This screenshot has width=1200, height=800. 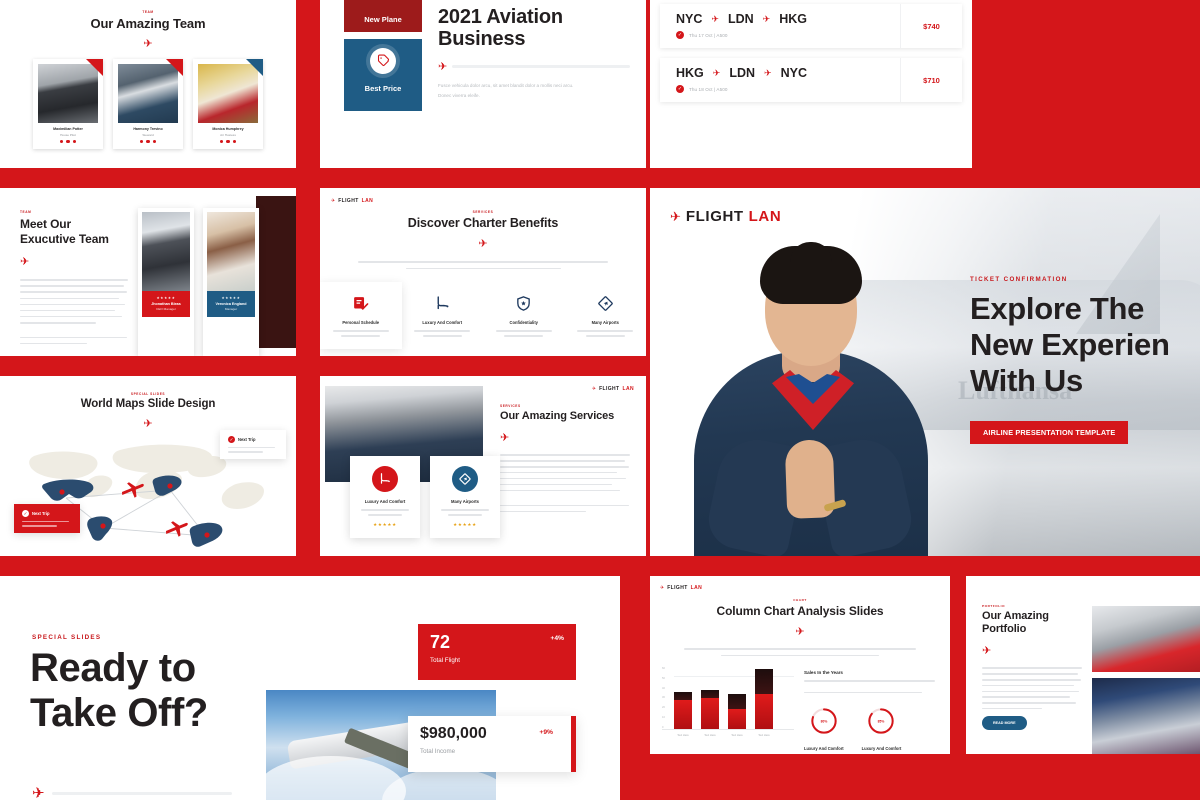 I want to click on service-card-luxury: Luxury And Comfort ★★★★★, so click(x=385, y=497).